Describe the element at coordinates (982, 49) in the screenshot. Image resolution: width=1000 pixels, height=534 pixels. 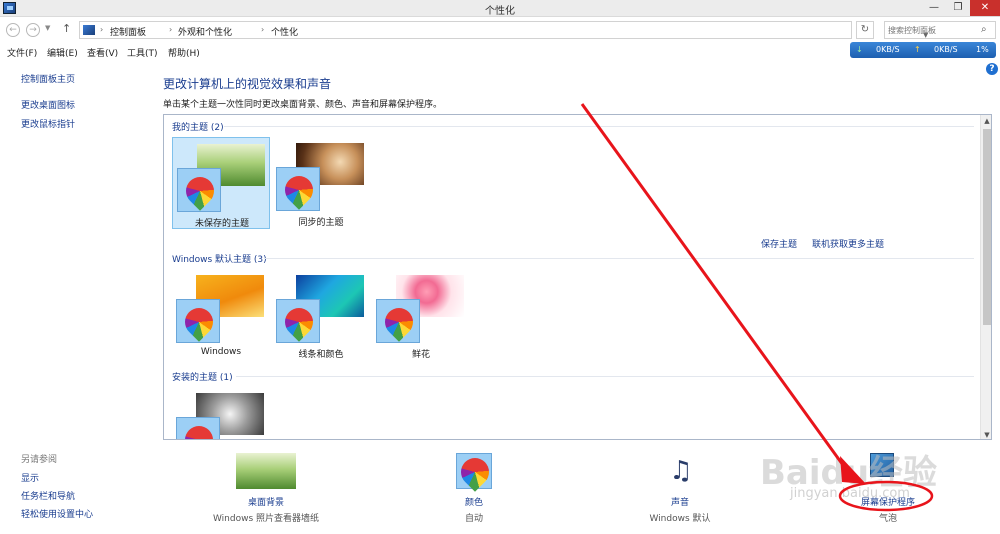
I see `usage-percent: 1%` at that location.